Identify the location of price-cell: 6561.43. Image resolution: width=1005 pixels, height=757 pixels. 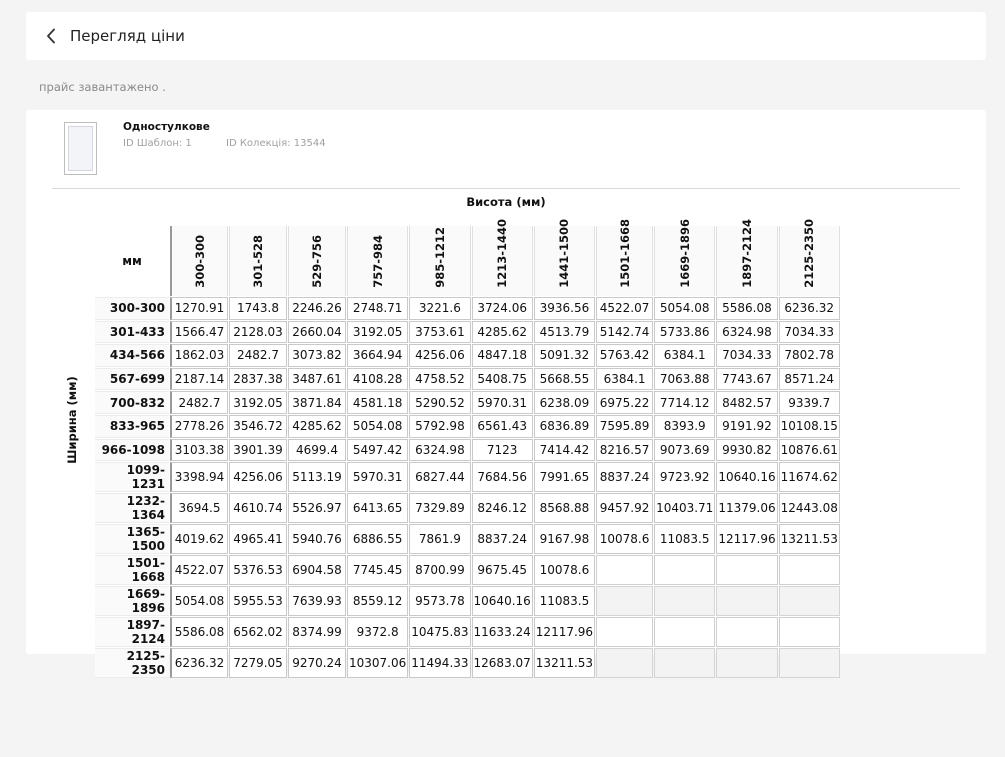
(502, 426).